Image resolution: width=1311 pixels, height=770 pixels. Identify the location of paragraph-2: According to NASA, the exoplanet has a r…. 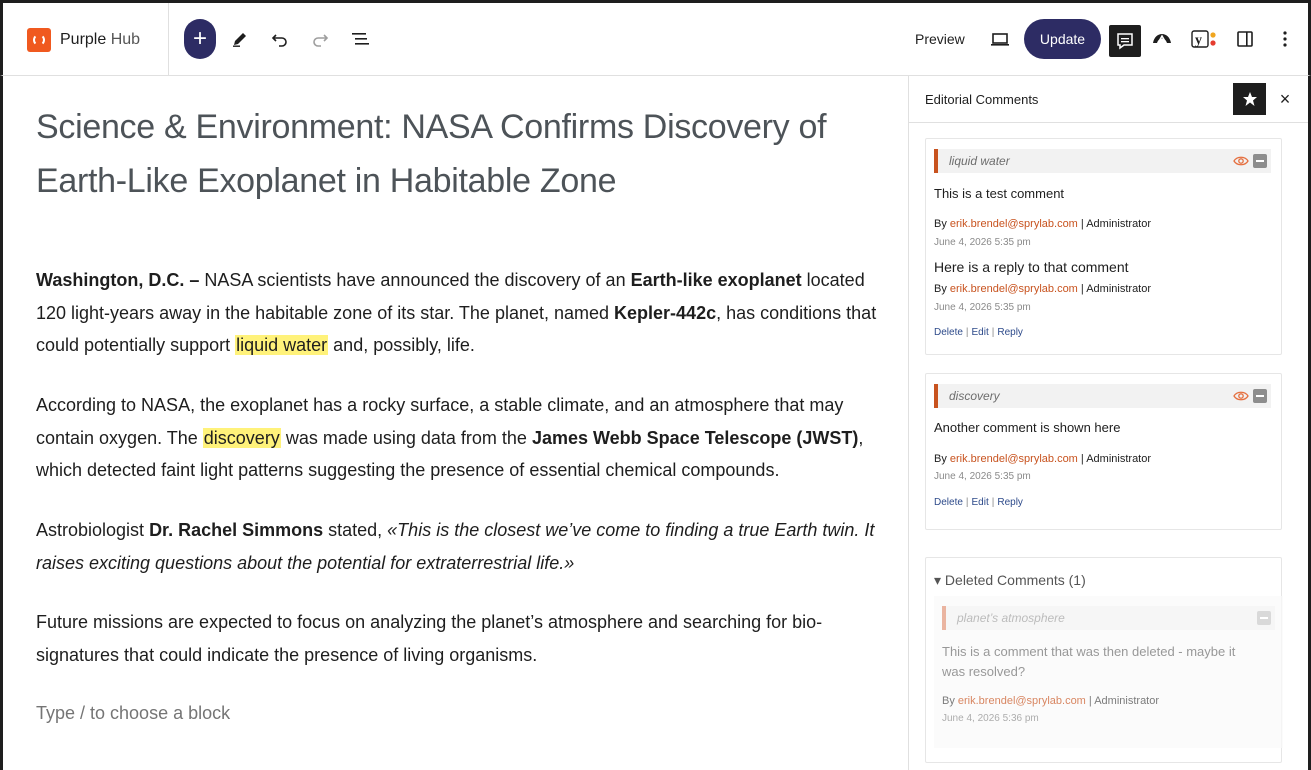
(461, 438).